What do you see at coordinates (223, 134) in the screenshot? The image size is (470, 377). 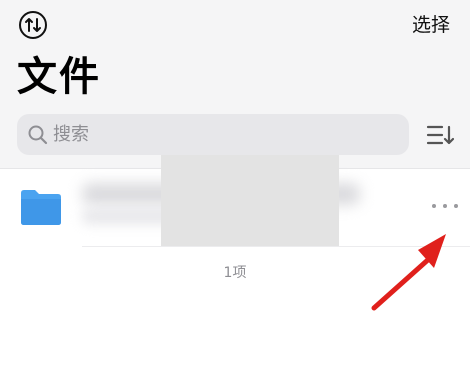 I see `search-input` at bounding box center [223, 134].